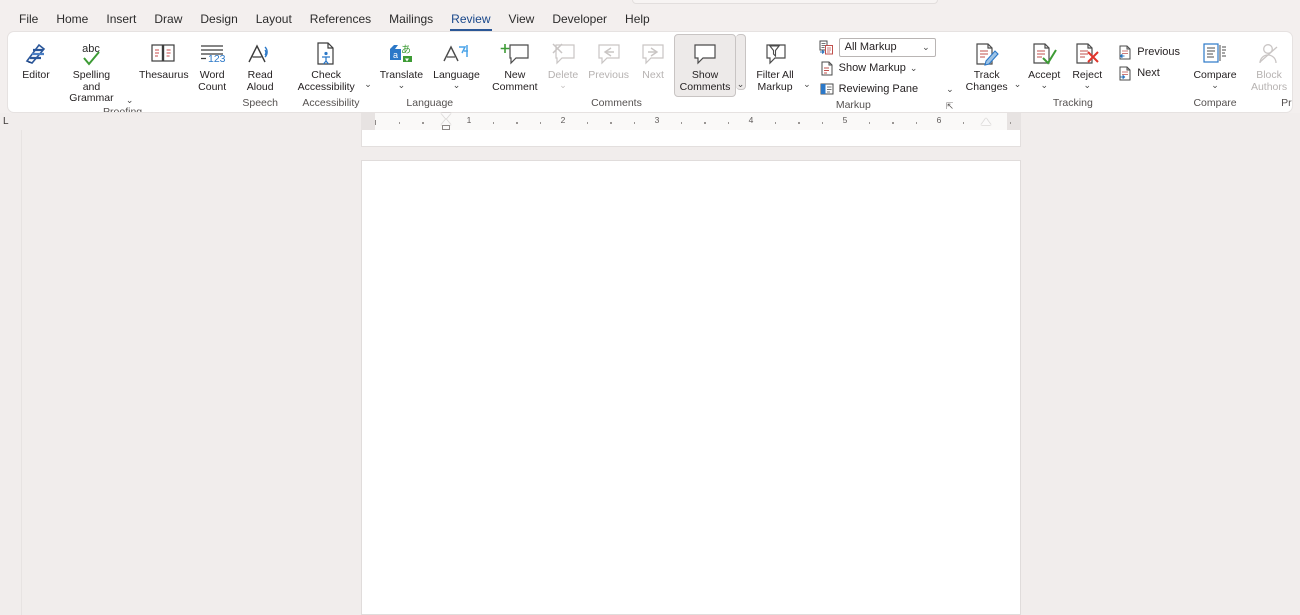 This screenshot has width=1300, height=615. I want to click on tab-file: File, so click(28, 20).